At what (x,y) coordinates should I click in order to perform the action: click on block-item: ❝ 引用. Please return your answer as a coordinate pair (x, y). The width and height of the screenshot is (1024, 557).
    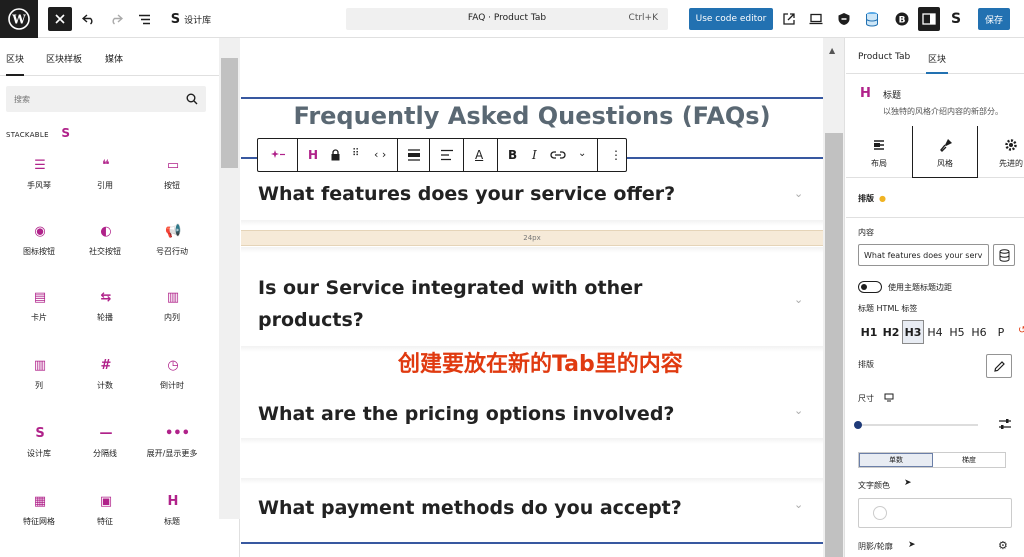
    Looking at the image, I should click on (105, 185).